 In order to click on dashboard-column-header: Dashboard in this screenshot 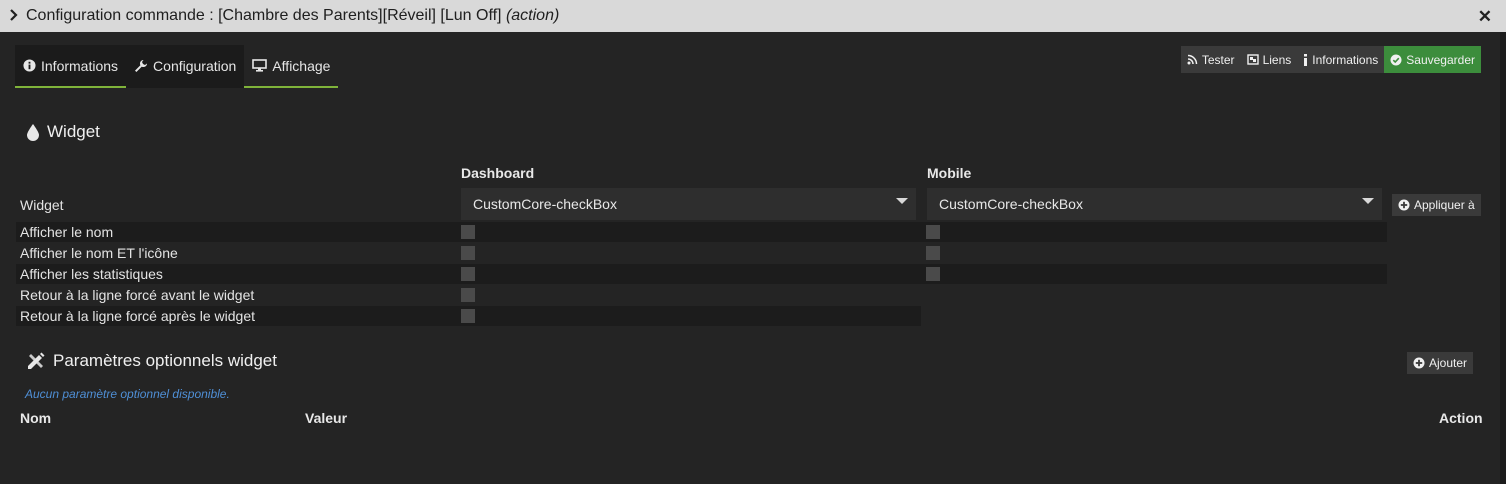, I will do `click(498, 173)`.